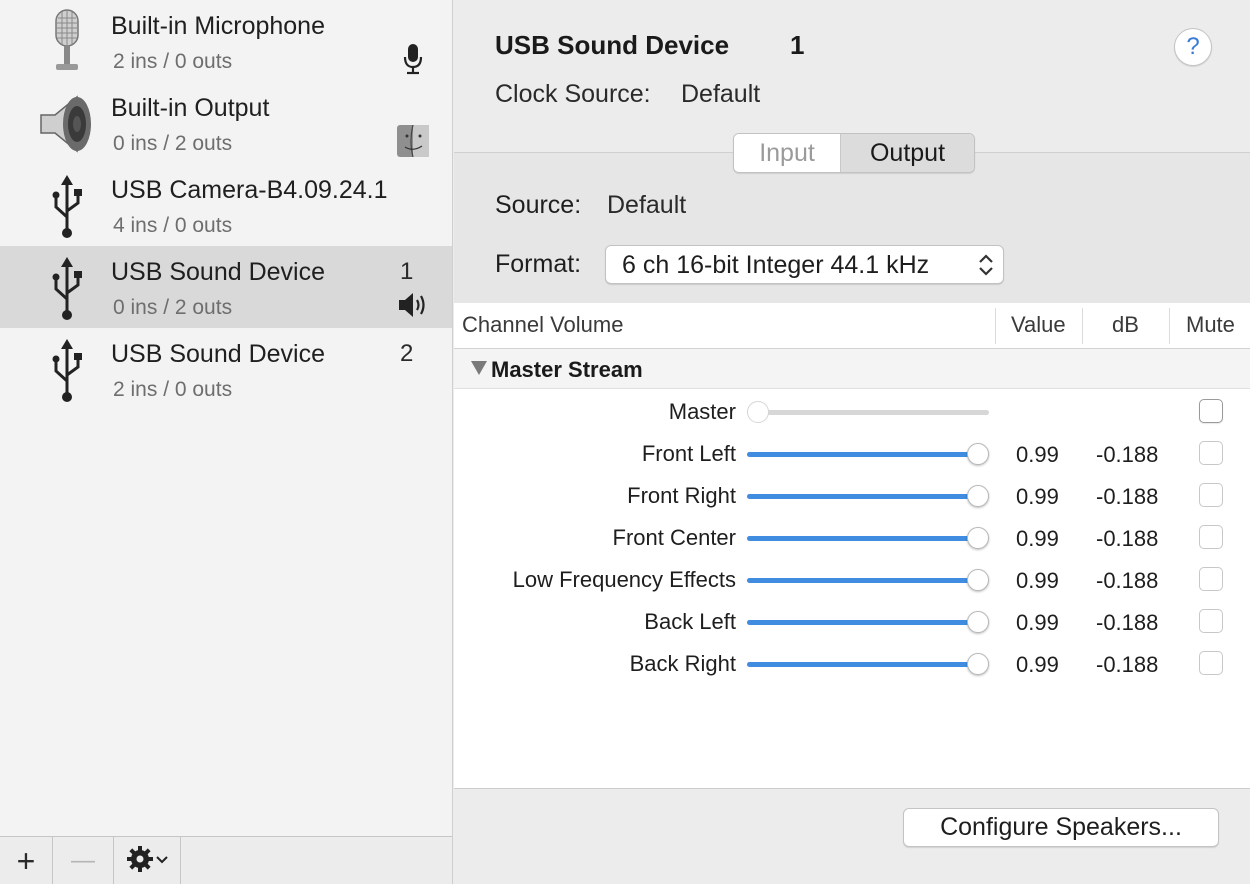 Image resolution: width=1250 pixels, height=884 pixels. What do you see at coordinates (538, 264) in the screenshot?
I see `format-label: Format:` at bounding box center [538, 264].